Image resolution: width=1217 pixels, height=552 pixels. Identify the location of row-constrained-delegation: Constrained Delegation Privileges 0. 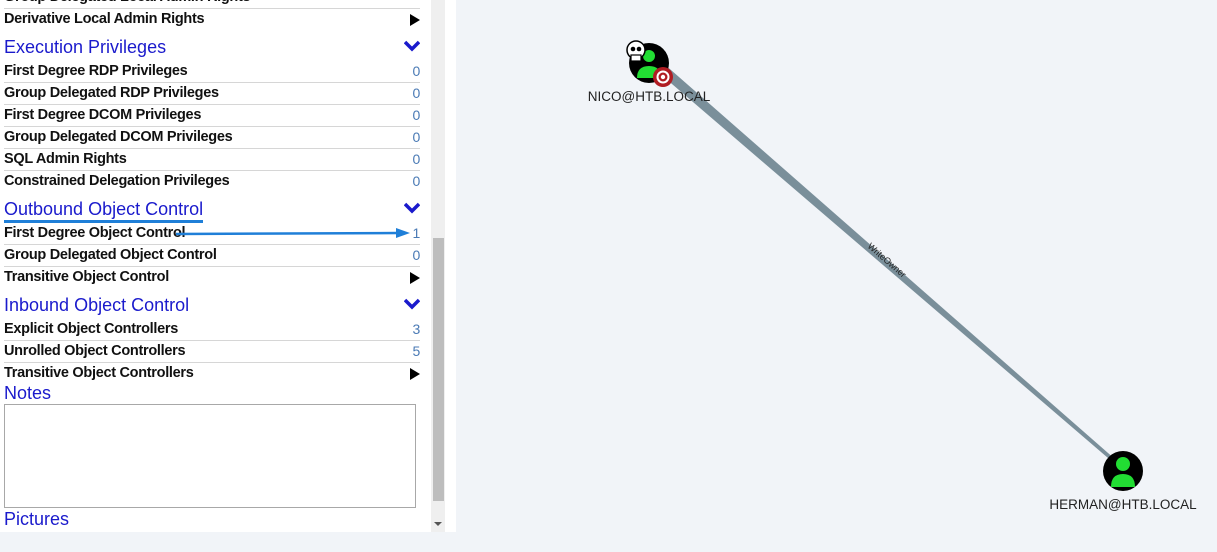
(212, 181).